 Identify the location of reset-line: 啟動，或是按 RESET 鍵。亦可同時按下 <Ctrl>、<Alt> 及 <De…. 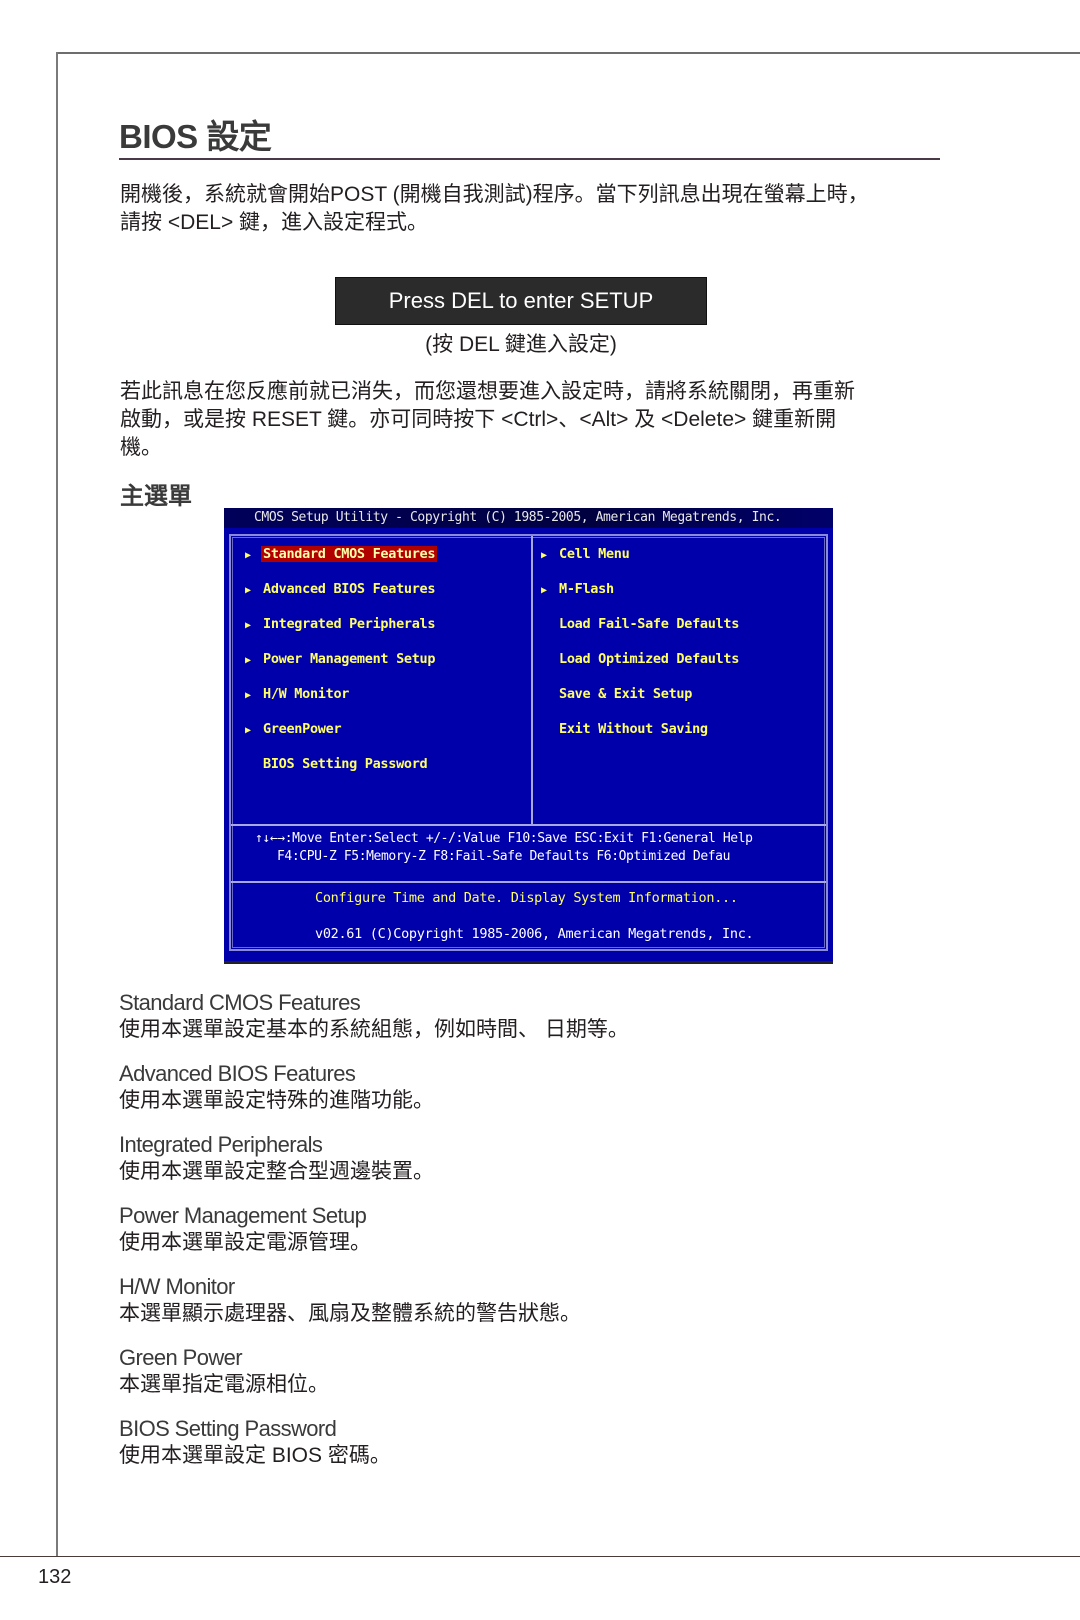
(478, 419).